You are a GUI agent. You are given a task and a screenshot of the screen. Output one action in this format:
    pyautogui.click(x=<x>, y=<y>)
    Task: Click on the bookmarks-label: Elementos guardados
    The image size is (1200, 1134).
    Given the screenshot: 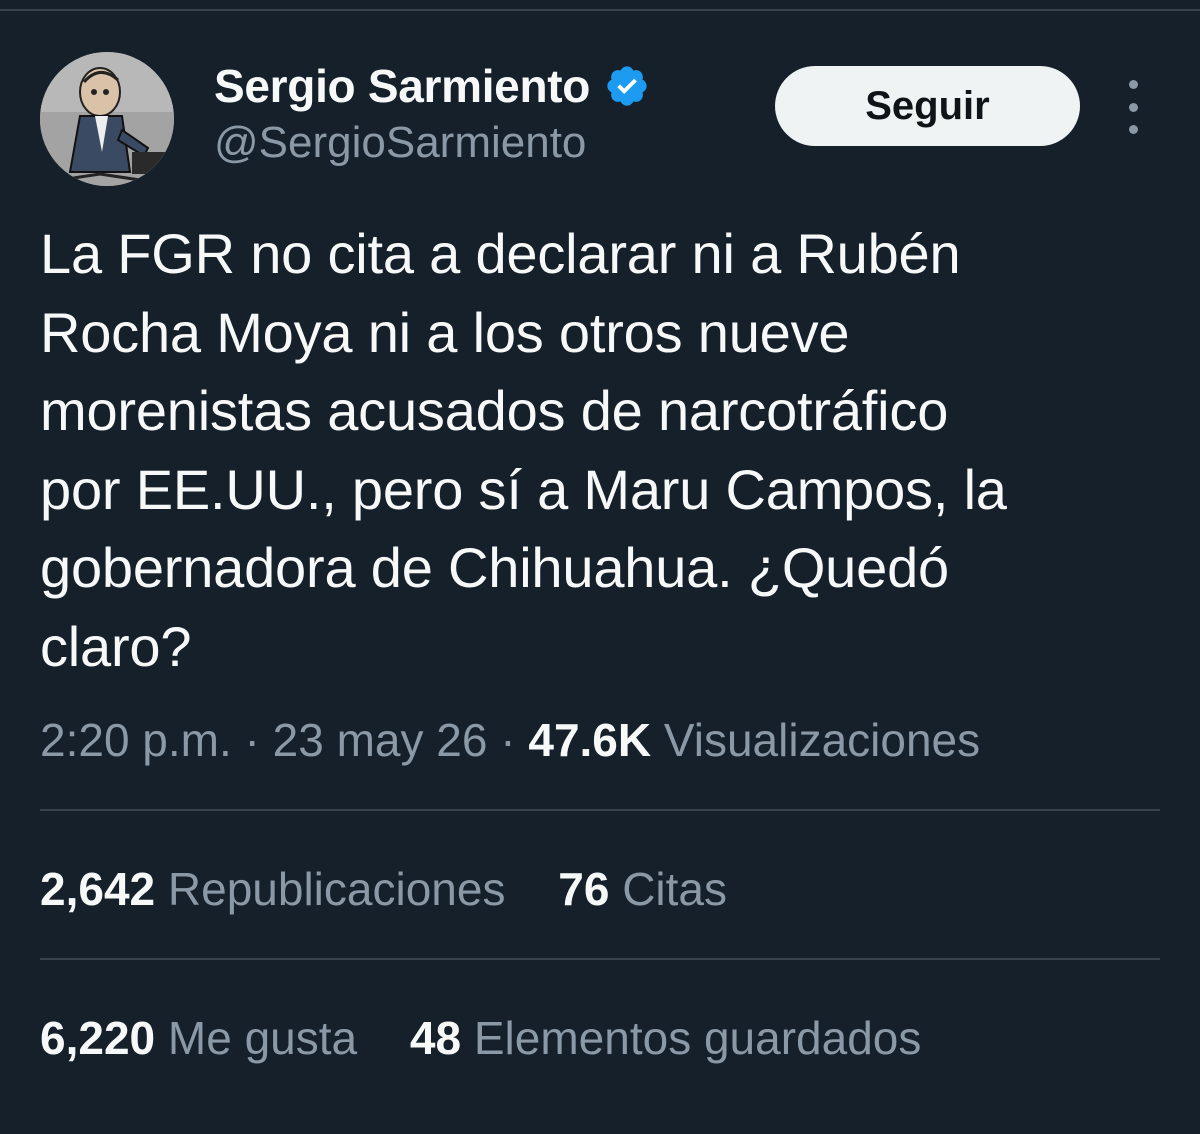 What is the action you would take?
    pyautogui.click(x=697, y=1038)
    